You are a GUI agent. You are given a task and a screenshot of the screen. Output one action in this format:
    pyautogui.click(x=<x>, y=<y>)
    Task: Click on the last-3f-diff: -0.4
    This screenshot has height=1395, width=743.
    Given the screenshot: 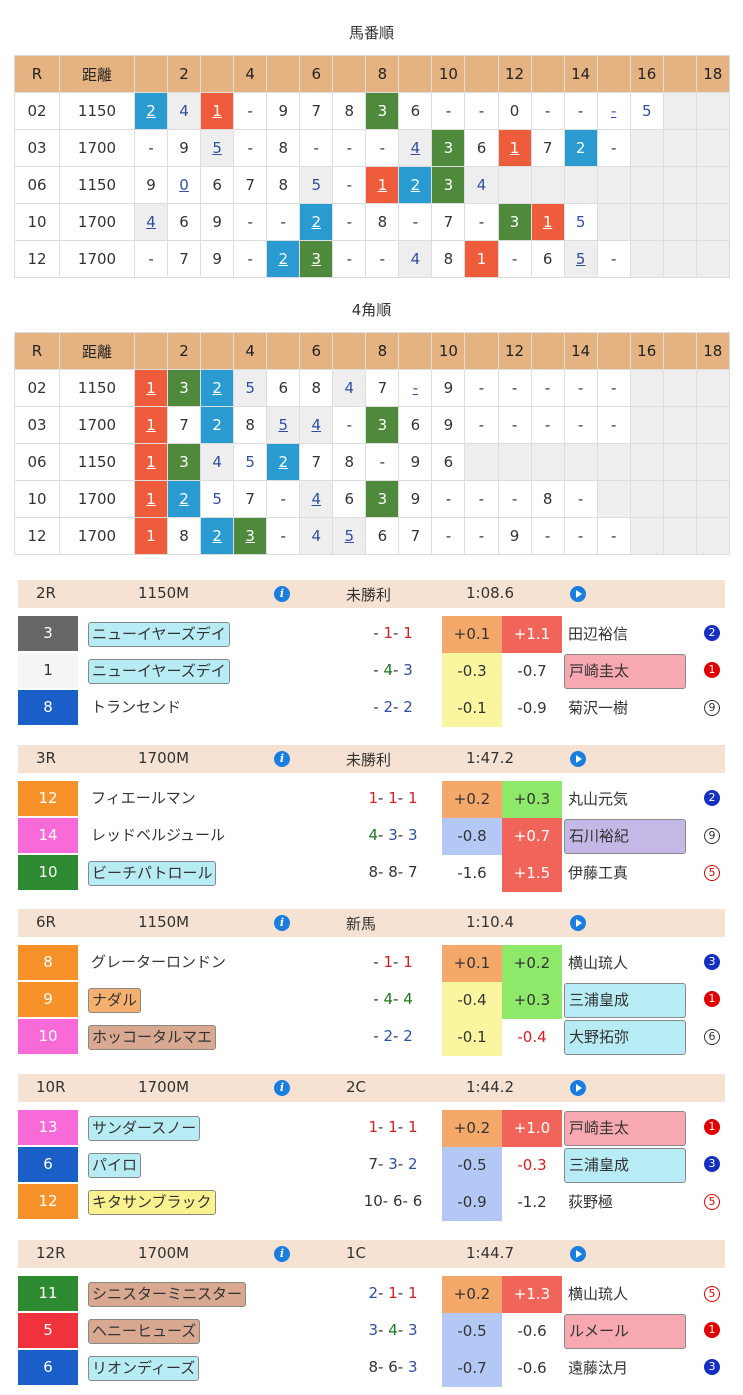 What is the action you would take?
    pyautogui.click(x=532, y=1037)
    